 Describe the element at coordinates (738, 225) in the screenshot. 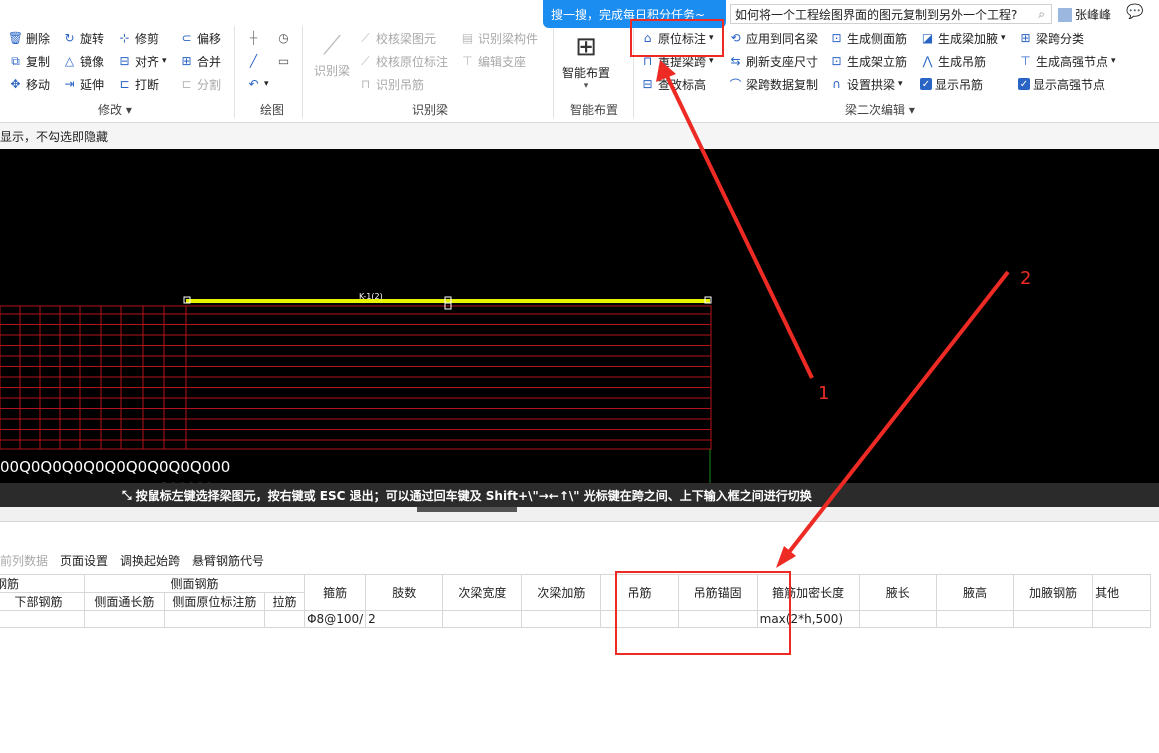

I see `arrow-1-line` at that location.